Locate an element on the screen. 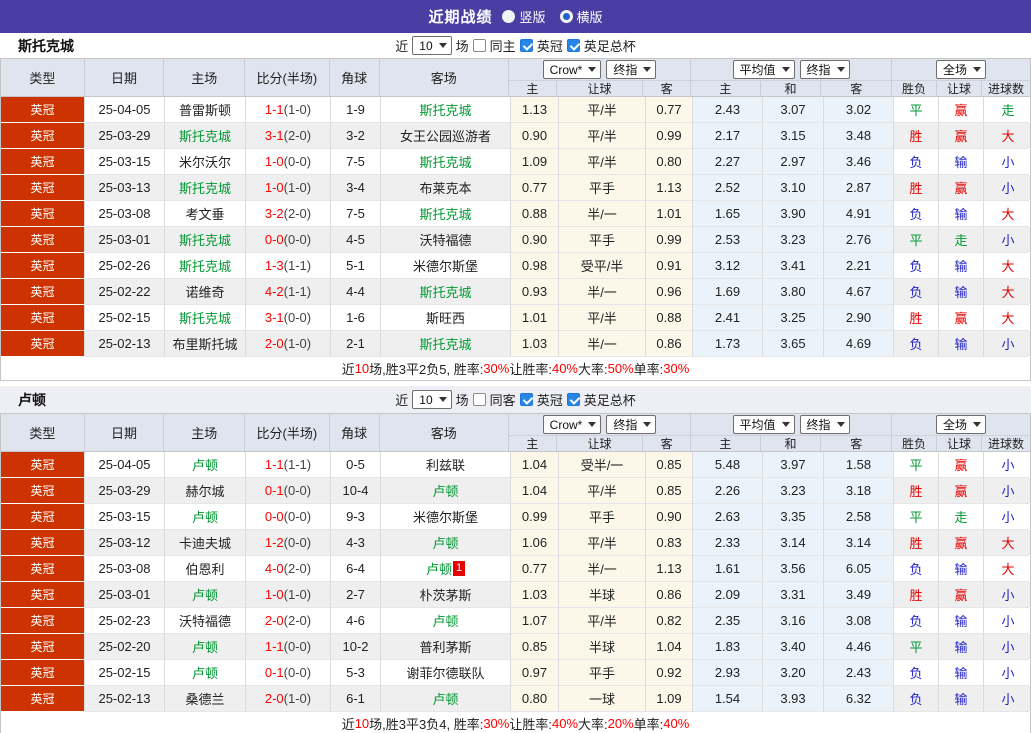  same-away-checkbox is located at coordinates (479, 399).